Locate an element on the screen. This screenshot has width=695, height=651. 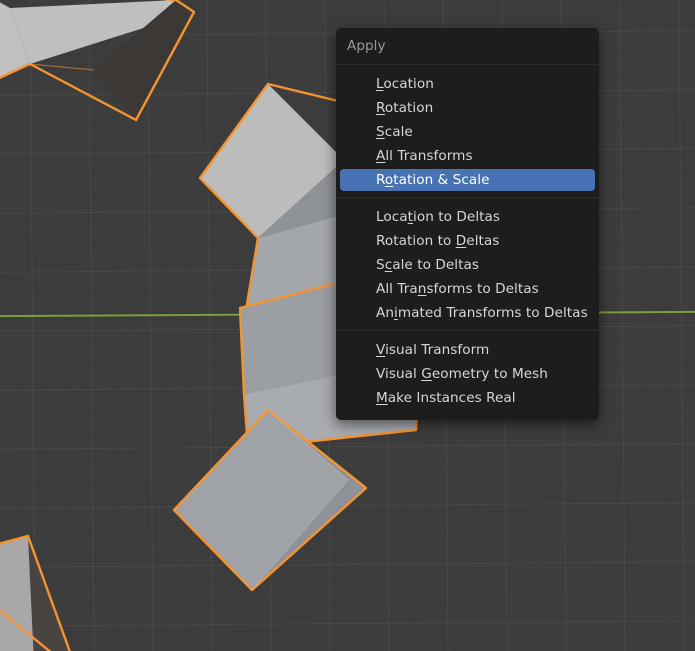
menu-item-visual-geometry-to-mesh: Visual Geometry to Mesh is located at coordinates (467, 374).